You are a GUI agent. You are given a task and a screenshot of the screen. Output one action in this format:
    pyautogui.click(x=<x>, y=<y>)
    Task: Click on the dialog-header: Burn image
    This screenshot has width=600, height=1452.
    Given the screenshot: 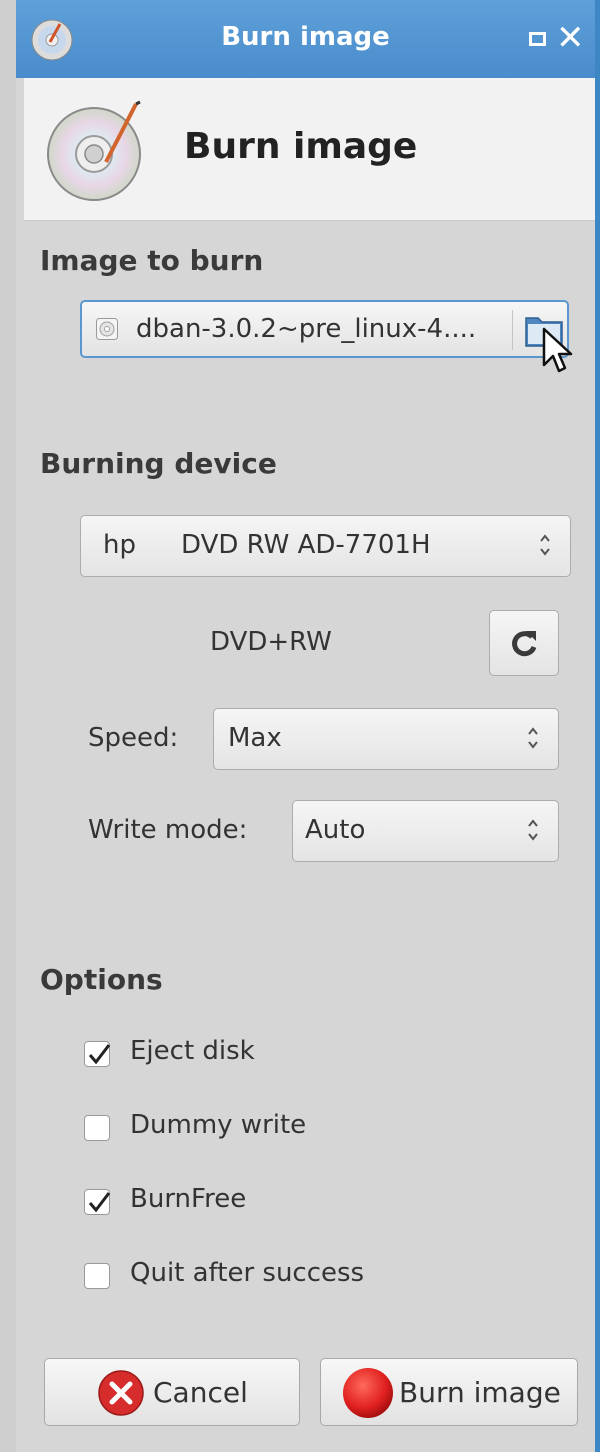 What is the action you would take?
    pyautogui.click(x=309, y=149)
    